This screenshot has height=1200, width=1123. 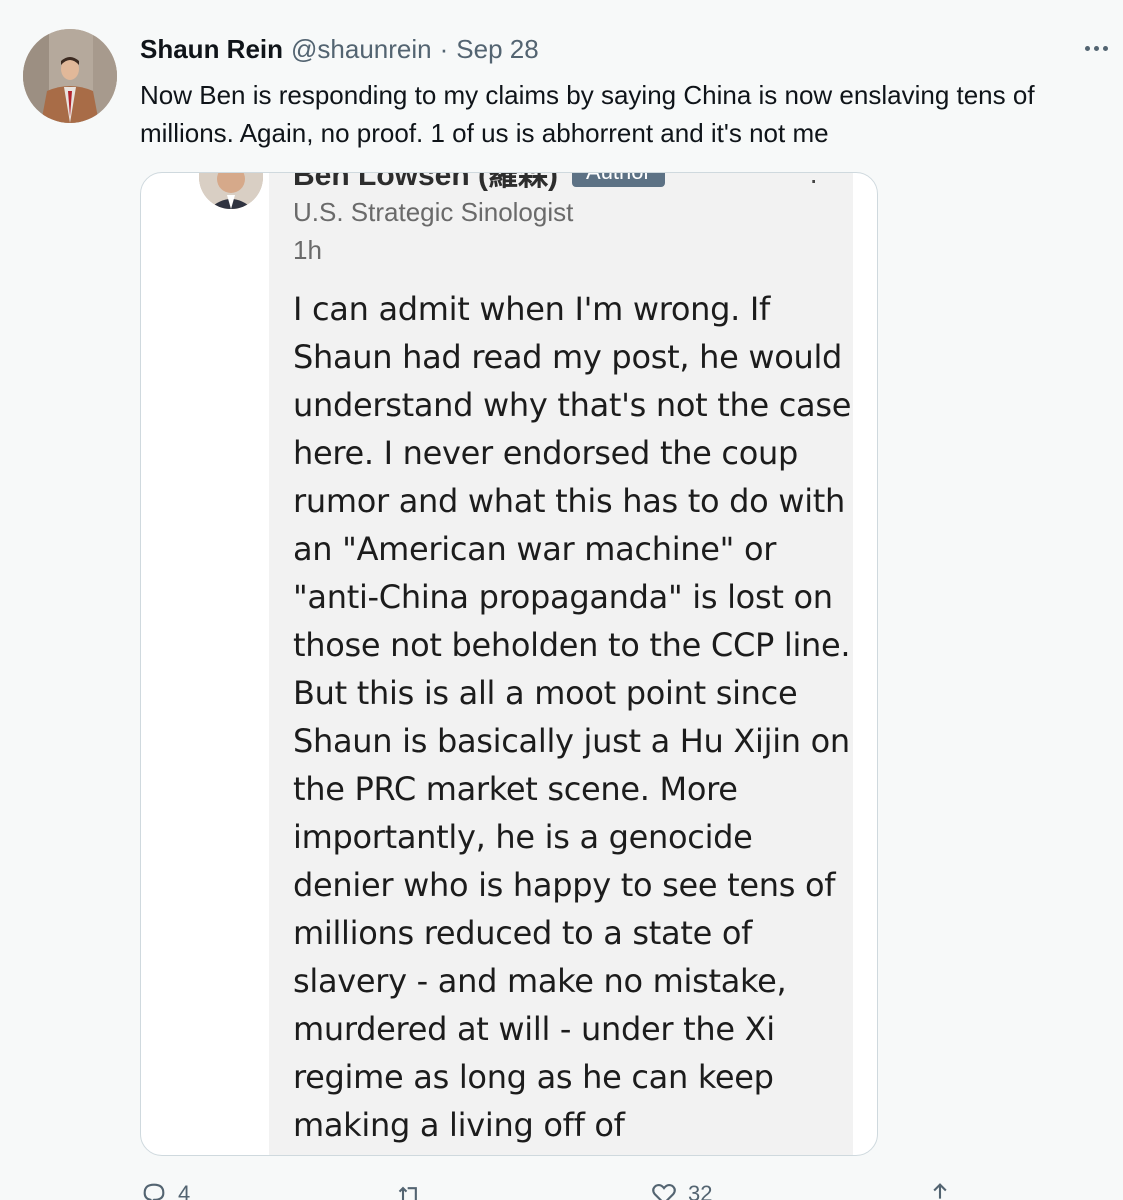 I want to click on commenter-header: Ben Lowsen (羅森) Author, so click(x=479, y=182).